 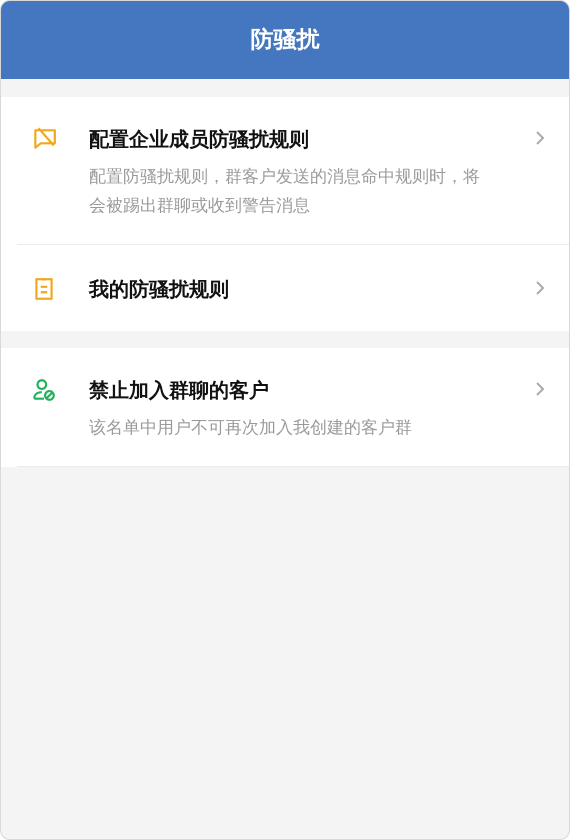 What do you see at coordinates (179, 390) in the screenshot?
I see `item-title: 禁止加入群聊的客户` at bounding box center [179, 390].